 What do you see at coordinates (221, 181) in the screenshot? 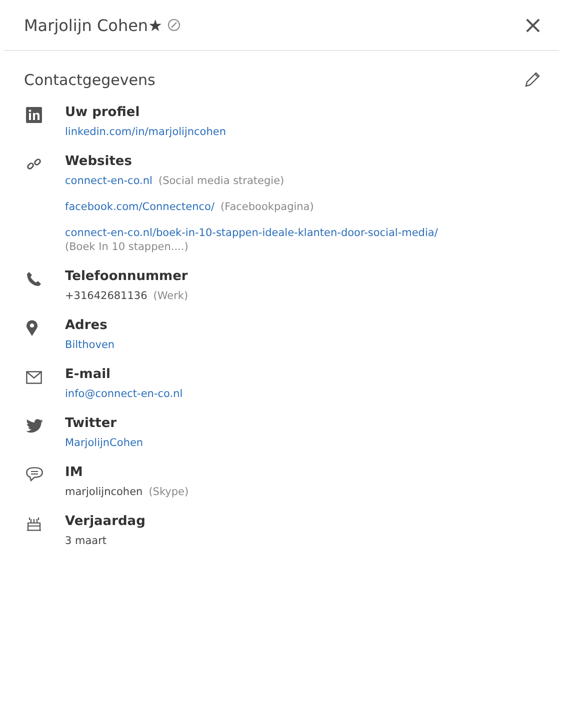
I see `value-note: (Social media strategie)` at bounding box center [221, 181].